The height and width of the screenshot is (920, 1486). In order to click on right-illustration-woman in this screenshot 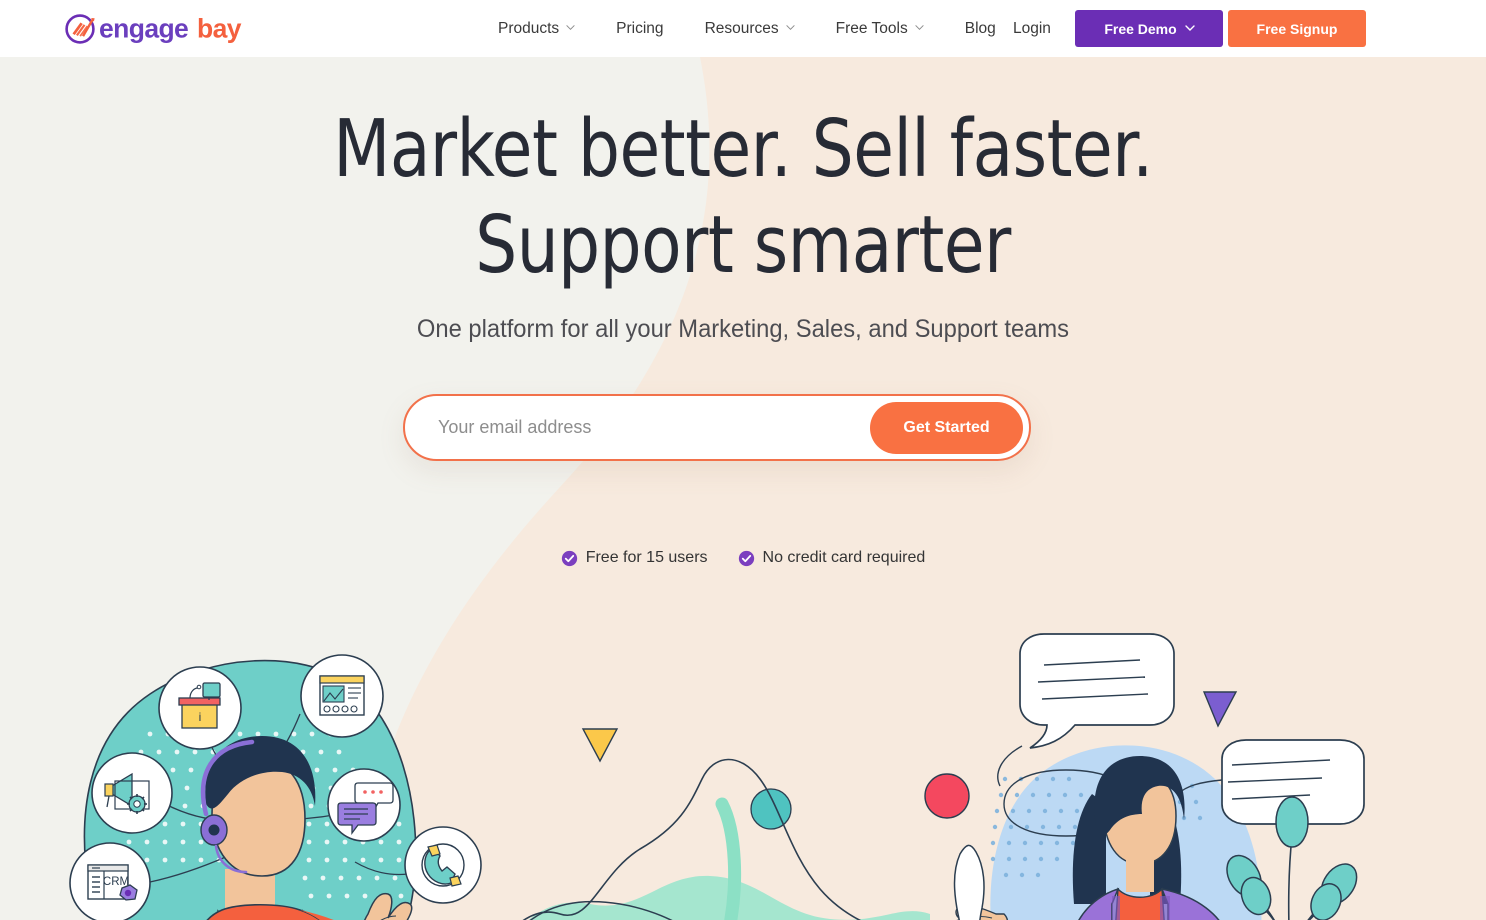, I will do `click(1144, 776)`.